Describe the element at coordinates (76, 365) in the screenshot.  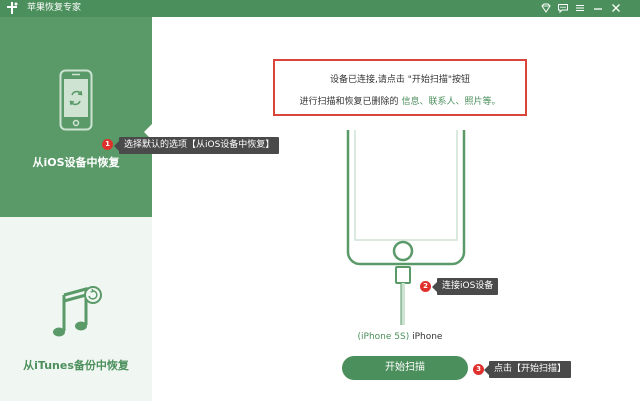
I see `sidebar-item-label: 从iTunes备份中恢复` at that location.